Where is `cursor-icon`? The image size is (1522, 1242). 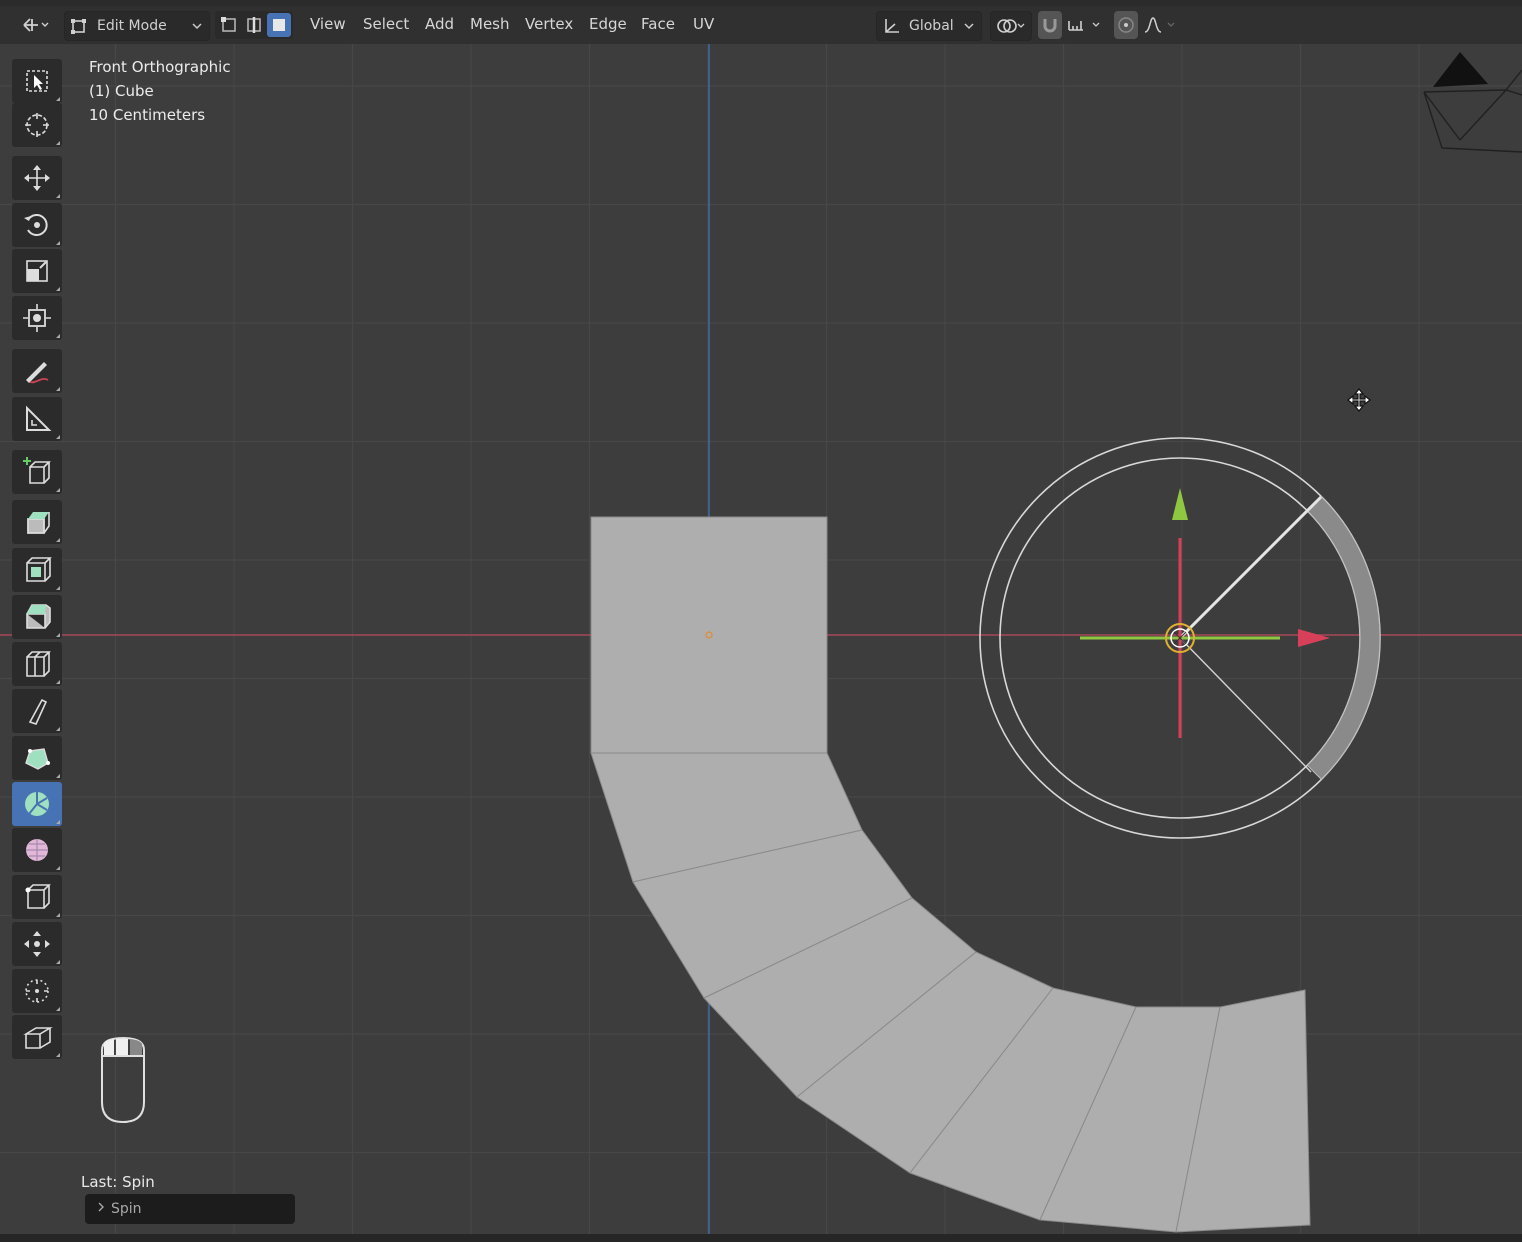 cursor-icon is located at coordinates (37, 125).